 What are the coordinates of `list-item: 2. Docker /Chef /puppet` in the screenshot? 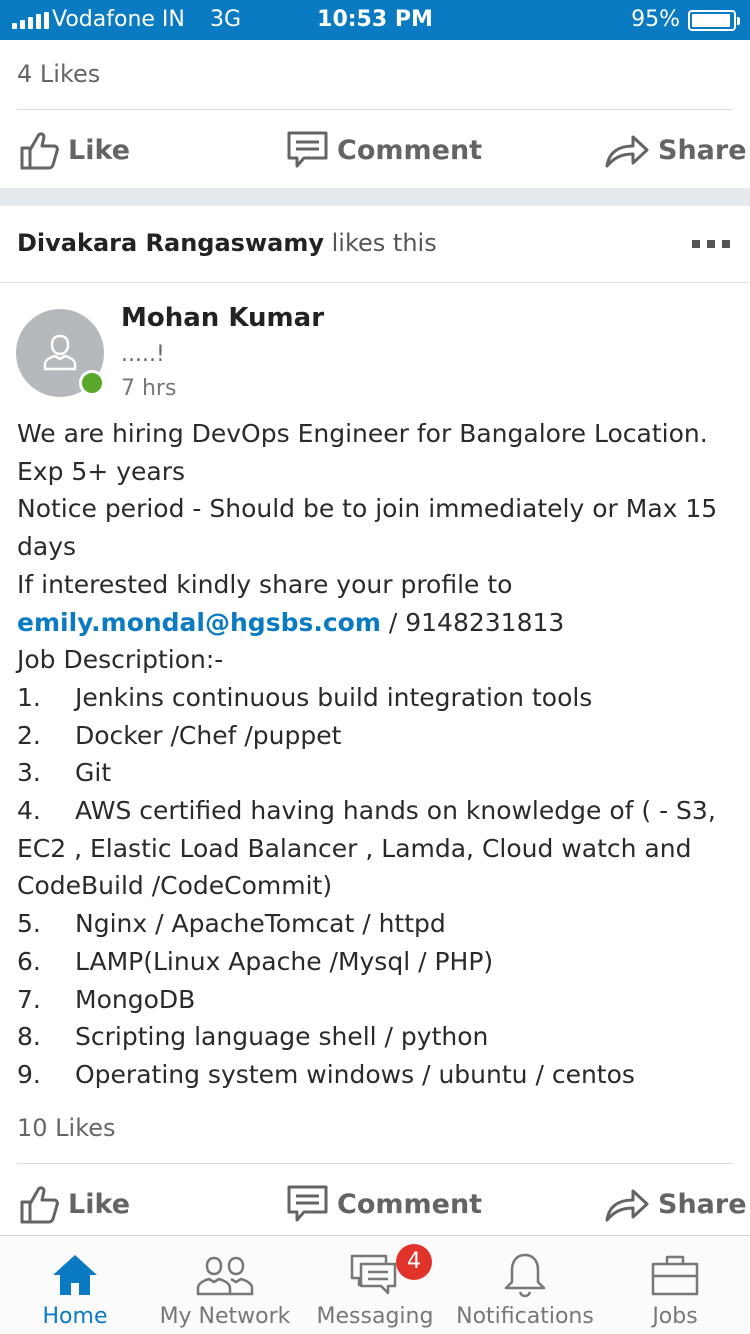 It's located at (179, 735).